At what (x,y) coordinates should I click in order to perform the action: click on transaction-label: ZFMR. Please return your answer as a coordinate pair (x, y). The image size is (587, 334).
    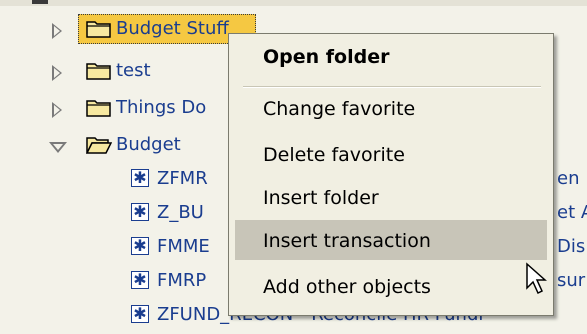
    Looking at the image, I should click on (182, 178).